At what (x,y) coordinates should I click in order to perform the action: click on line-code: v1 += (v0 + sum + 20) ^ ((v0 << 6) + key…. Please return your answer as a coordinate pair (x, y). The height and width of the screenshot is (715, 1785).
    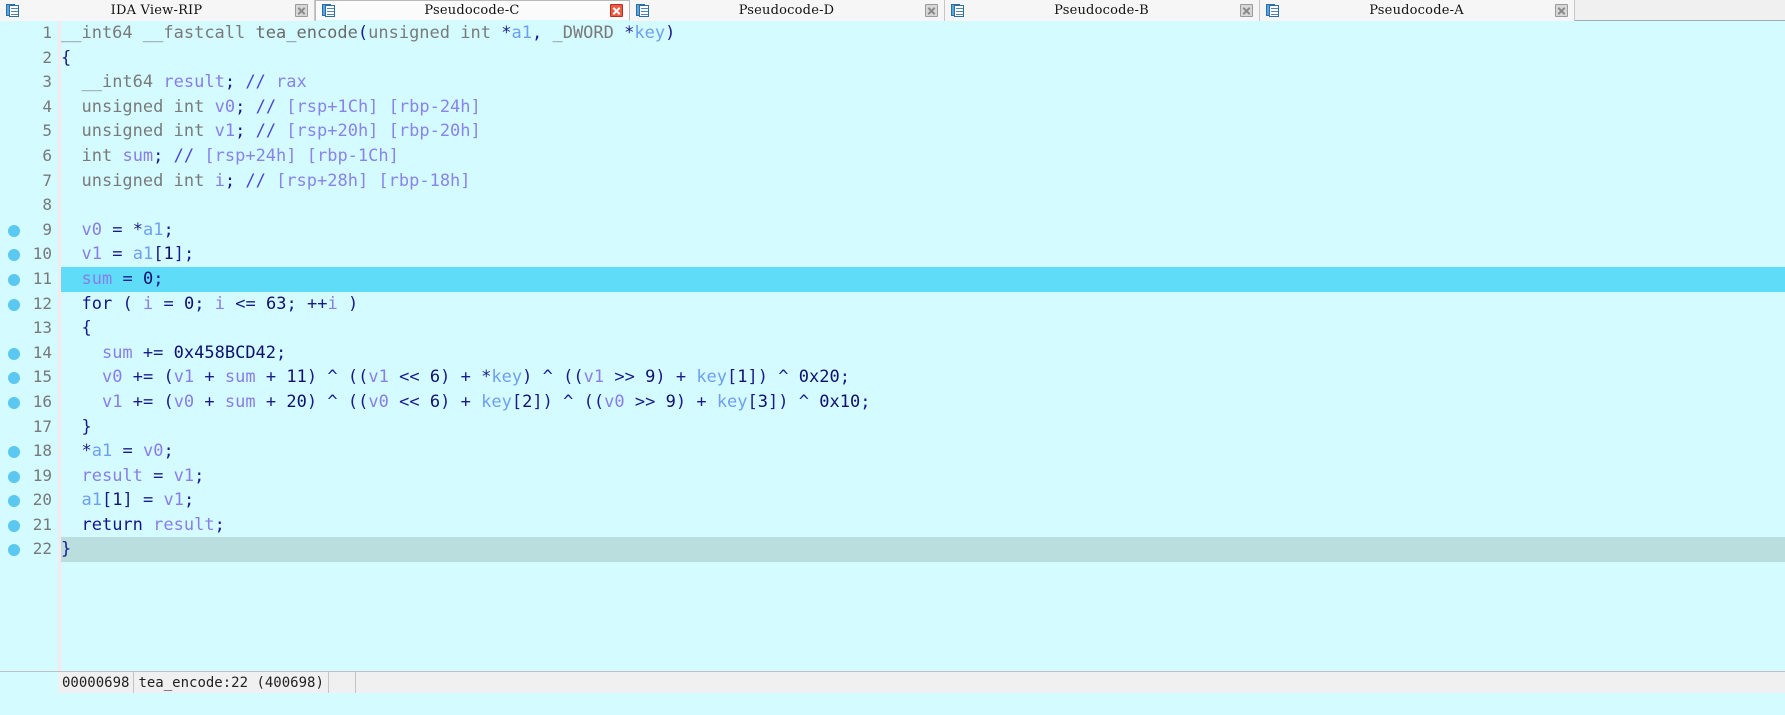
    Looking at the image, I should click on (466, 402).